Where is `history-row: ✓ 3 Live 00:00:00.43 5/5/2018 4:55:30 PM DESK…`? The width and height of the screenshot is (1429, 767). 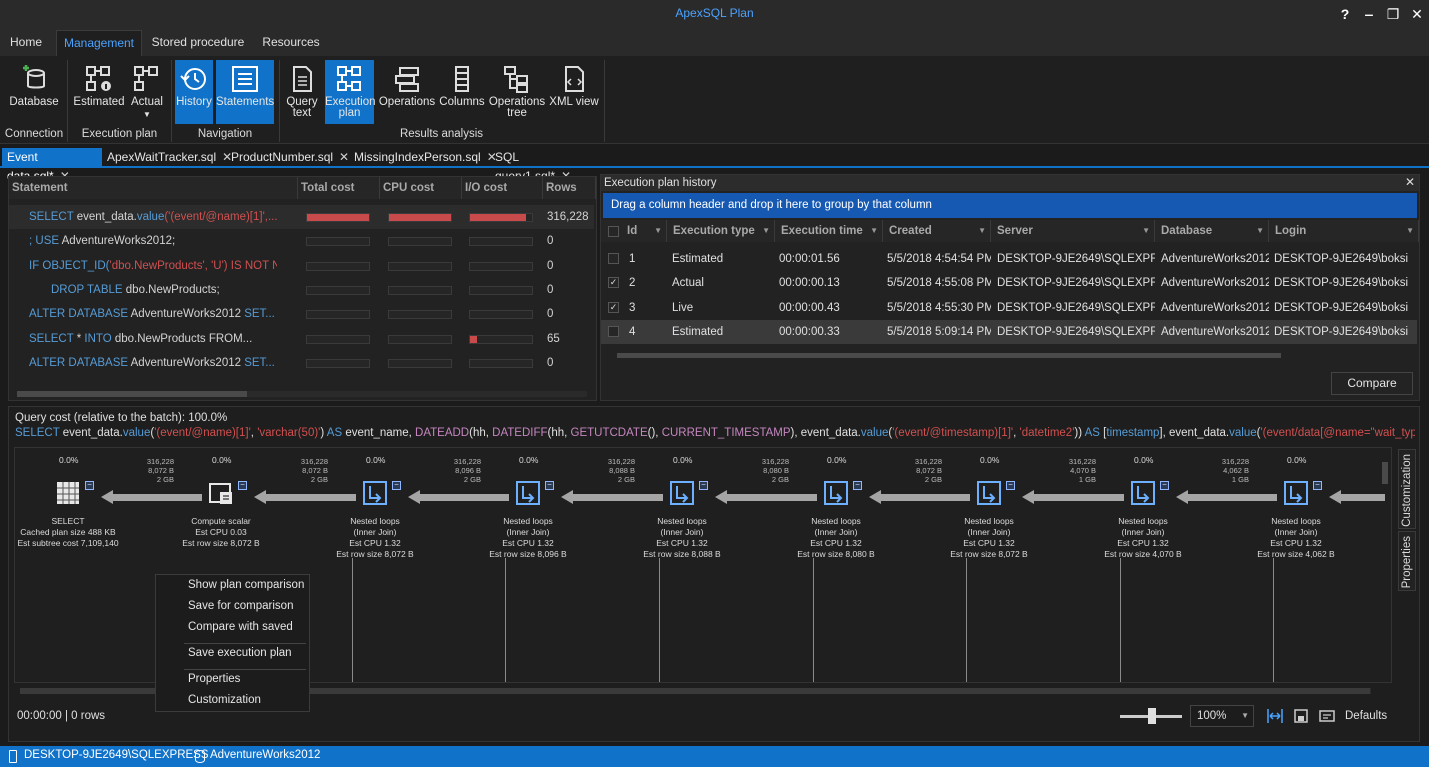 history-row: ✓ 3 Live 00:00:00.43 5/5/2018 4:55:30 PM DESK… is located at coordinates (1009, 308).